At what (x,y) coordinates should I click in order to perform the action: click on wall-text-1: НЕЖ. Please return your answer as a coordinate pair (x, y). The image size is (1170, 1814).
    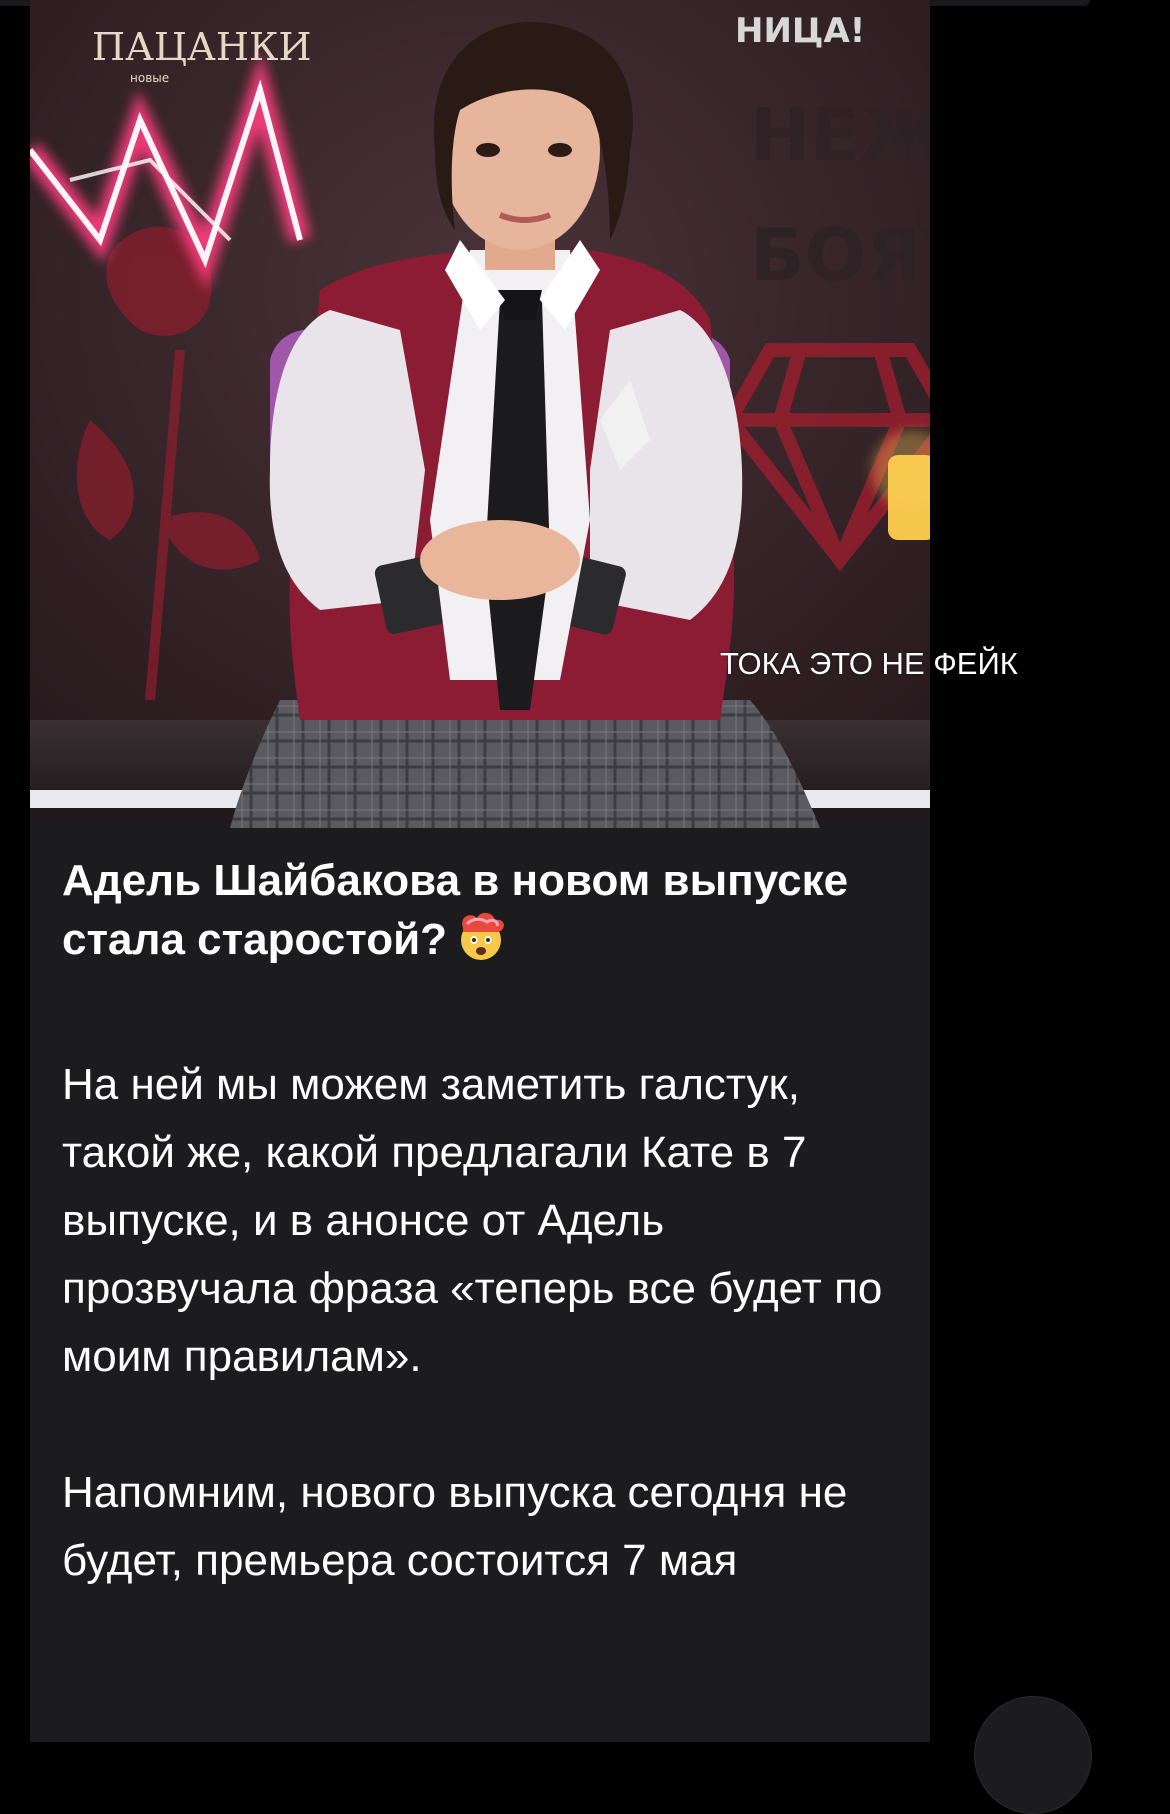
    Looking at the image, I should click on (840, 135).